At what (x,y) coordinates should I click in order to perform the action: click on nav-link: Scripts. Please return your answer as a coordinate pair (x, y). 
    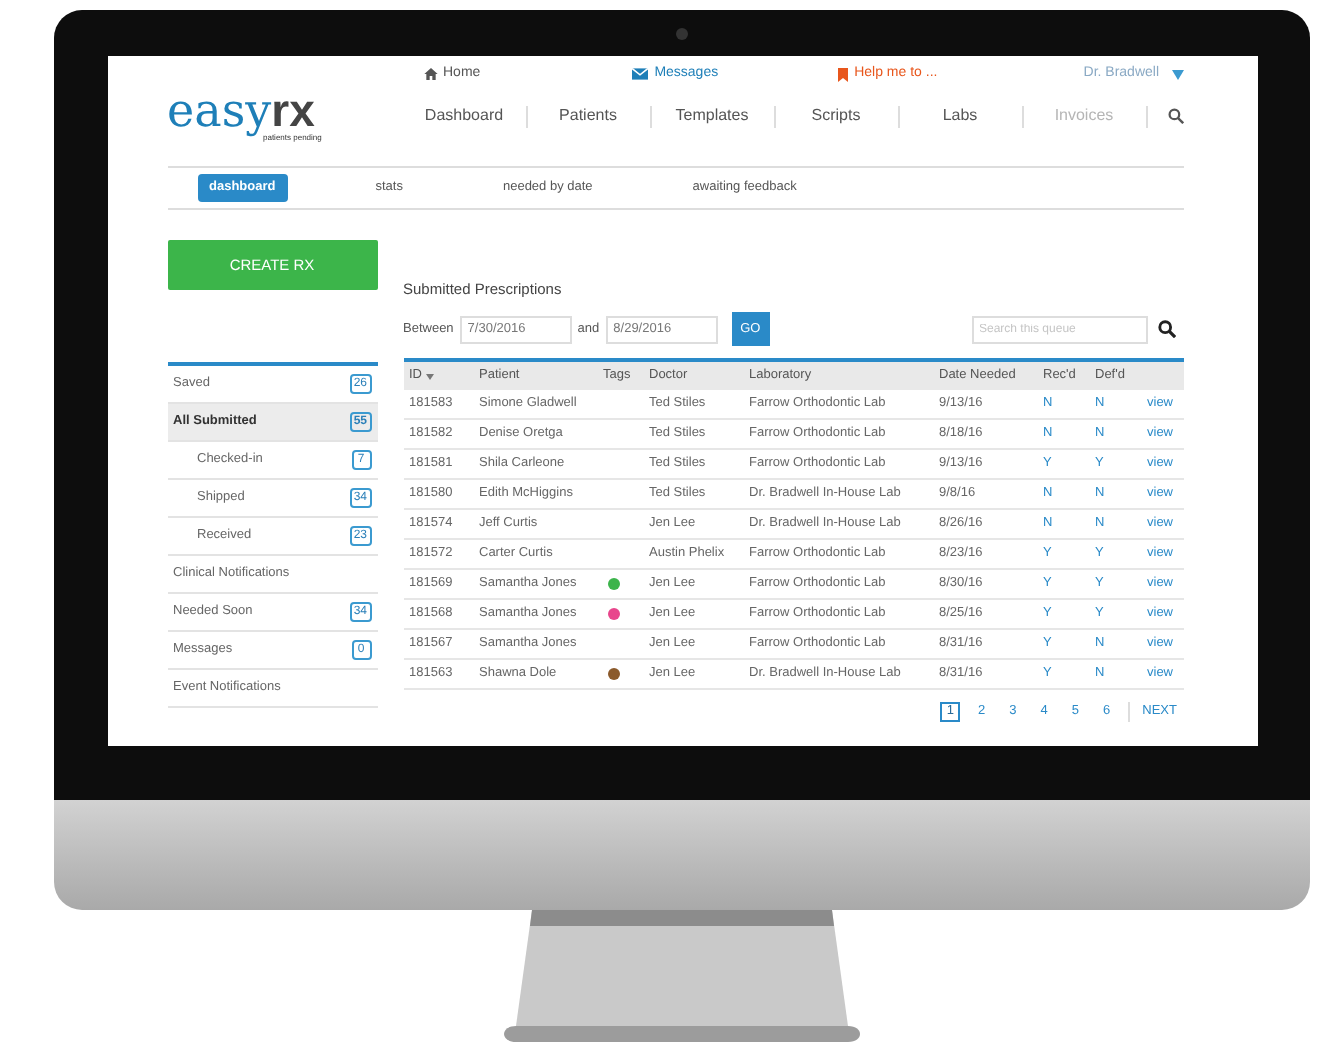
    Looking at the image, I should click on (836, 116).